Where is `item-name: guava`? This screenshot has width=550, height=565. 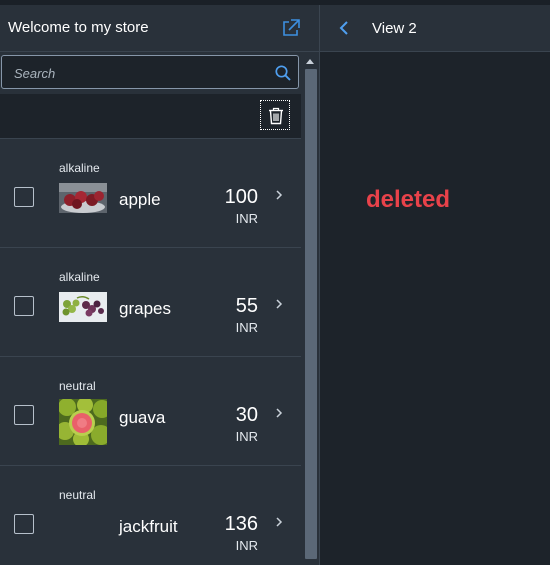 item-name: guava is located at coordinates (142, 417).